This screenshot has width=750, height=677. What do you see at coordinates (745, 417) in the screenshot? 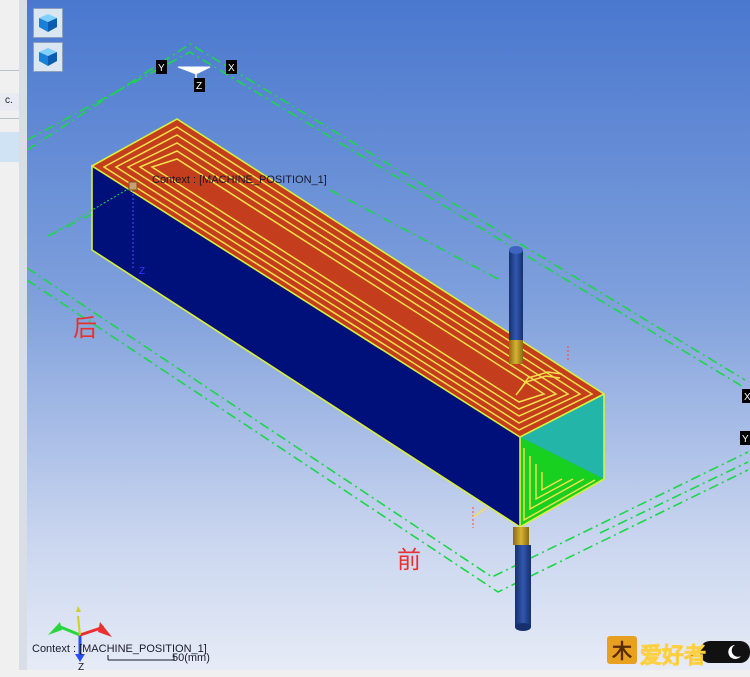
I see `side-axis-labels: X Y` at bounding box center [745, 417].